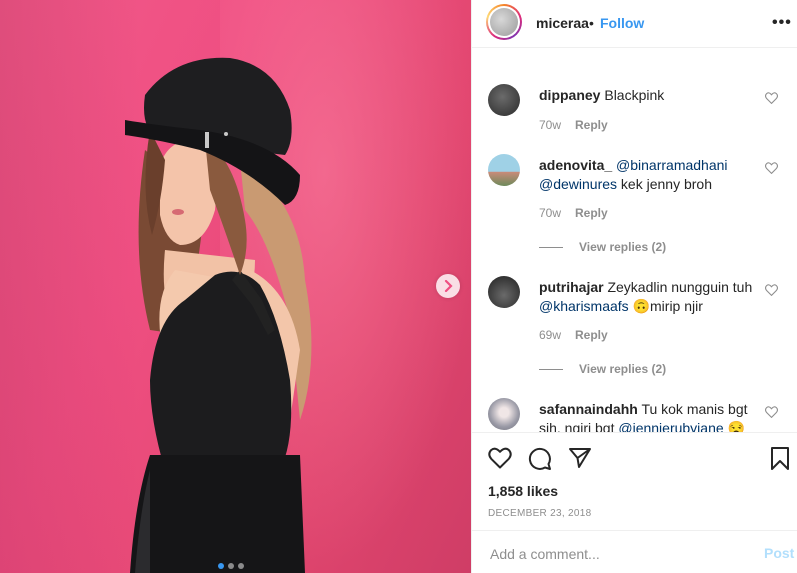 This screenshot has height=573, width=797. I want to click on commenter-username: dippaney, so click(569, 95).